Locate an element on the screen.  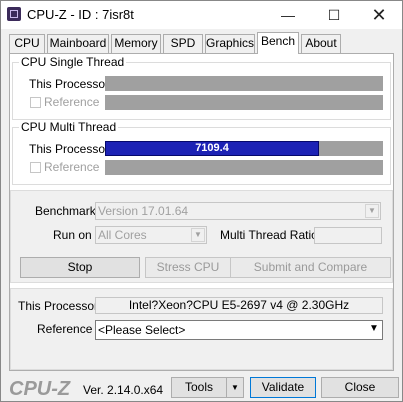
single-this-processor-bar is located at coordinates (244, 83).